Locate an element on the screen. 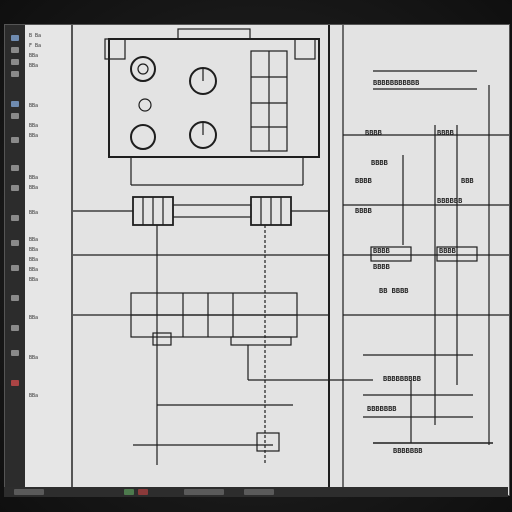 This screenshot has height=512, width=512. gauge-center-icon is located at coordinates (143, 69).